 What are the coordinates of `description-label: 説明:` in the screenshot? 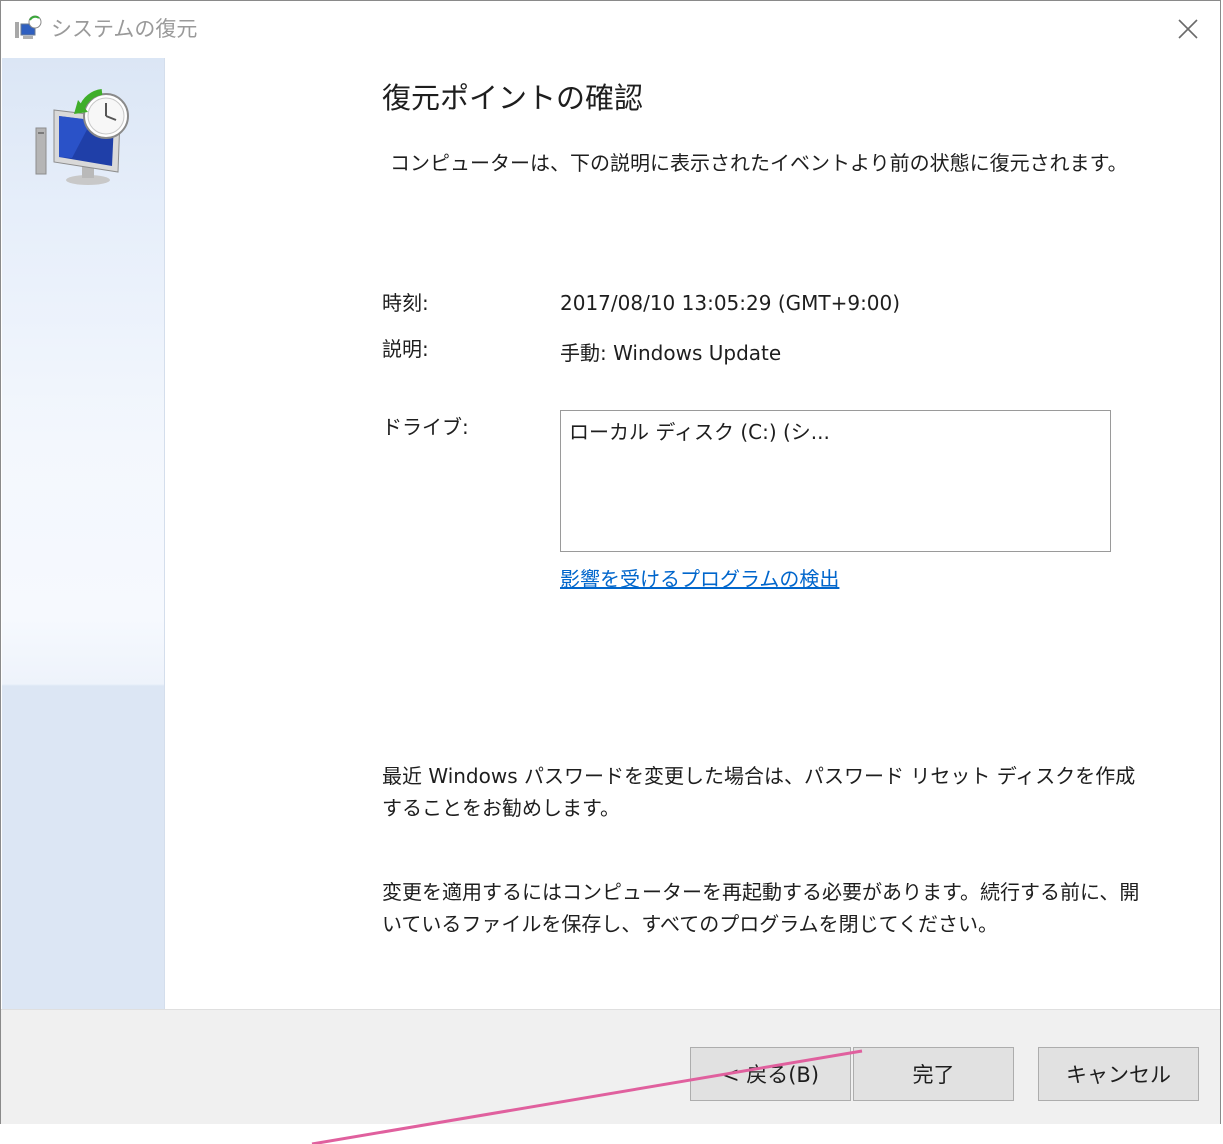 It's located at (405, 349).